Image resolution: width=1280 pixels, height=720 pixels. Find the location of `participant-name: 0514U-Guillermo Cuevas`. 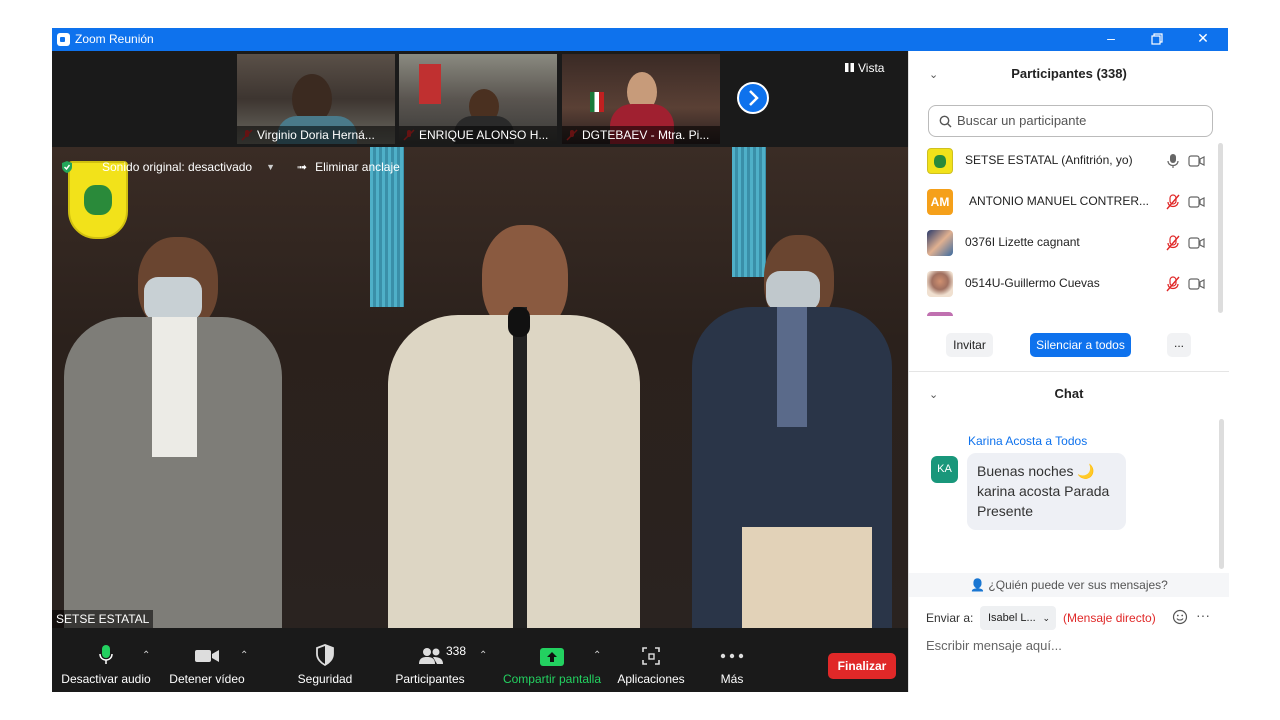

participant-name: 0514U-Guillermo Cuevas is located at coordinates (1032, 283).